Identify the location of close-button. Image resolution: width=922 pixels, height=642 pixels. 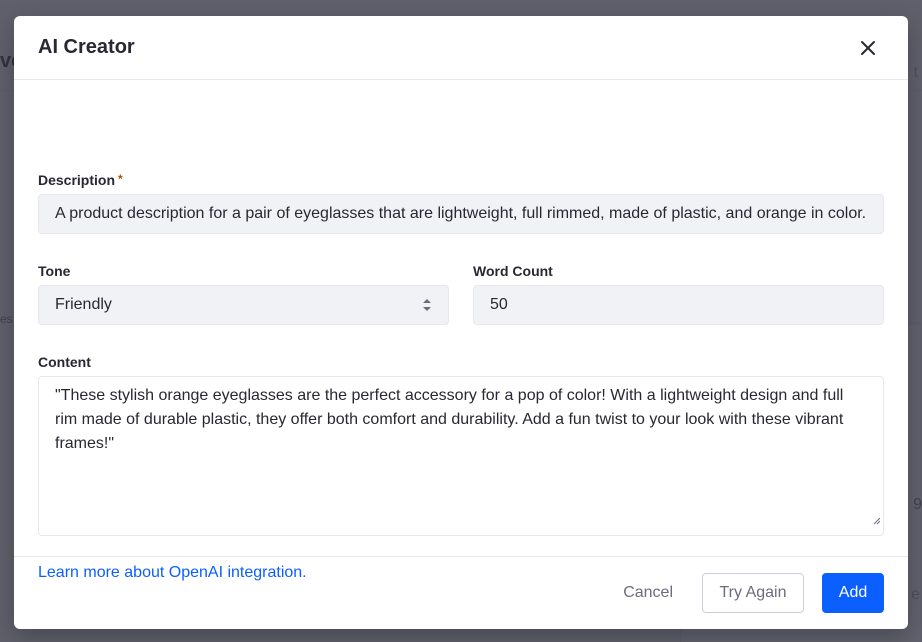
(868, 48).